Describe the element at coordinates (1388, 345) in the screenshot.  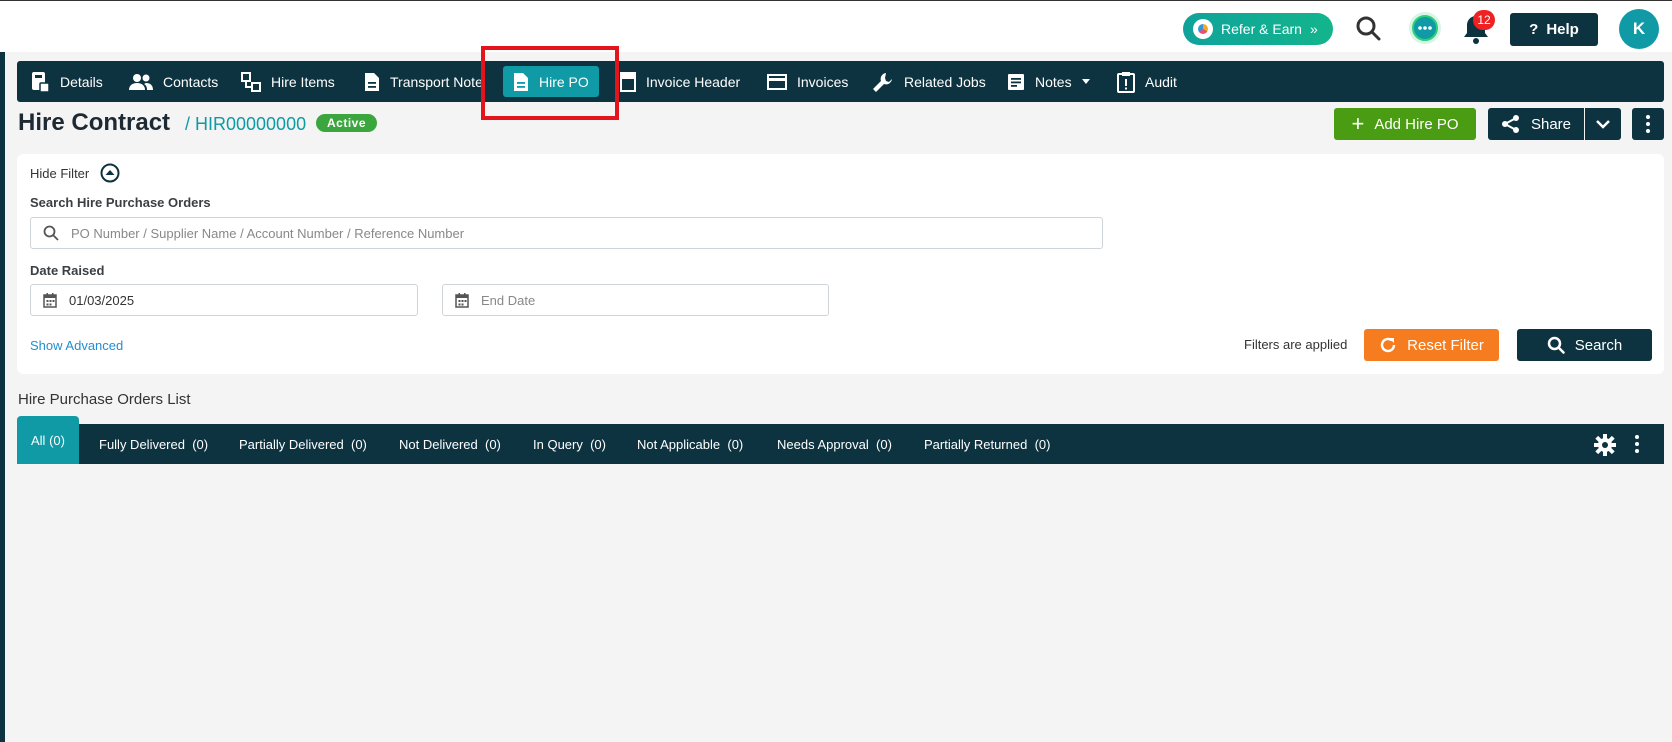
I see `refresh-icon` at that location.